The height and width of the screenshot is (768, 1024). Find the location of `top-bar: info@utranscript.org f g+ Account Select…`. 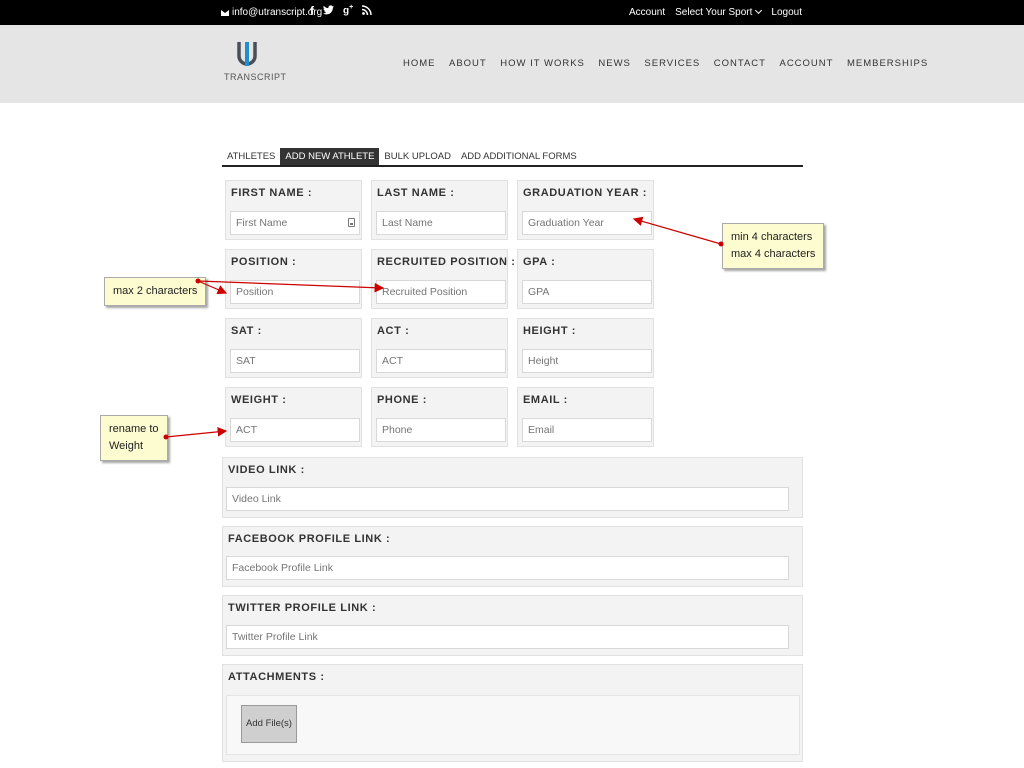

top-bar: info@utranscript.org f g+ Account Select… is located at coordinates (512, 12).